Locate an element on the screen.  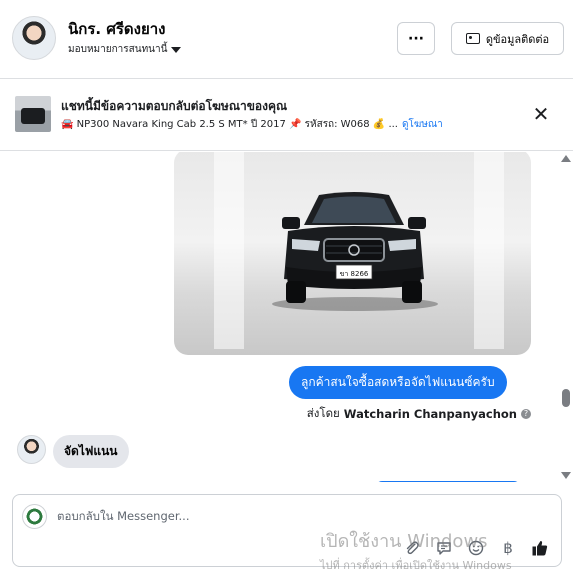
view-contact-button: ดูข้อมูลติดต่อ is located at coordinates (507, 38).